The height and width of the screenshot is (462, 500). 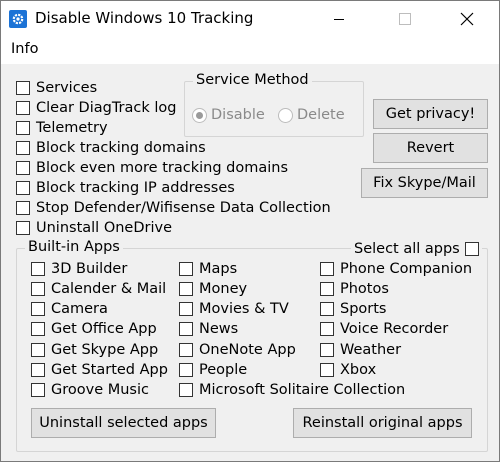 I want to click on select-all-label: Select all apps, so click(x=407, y=249).